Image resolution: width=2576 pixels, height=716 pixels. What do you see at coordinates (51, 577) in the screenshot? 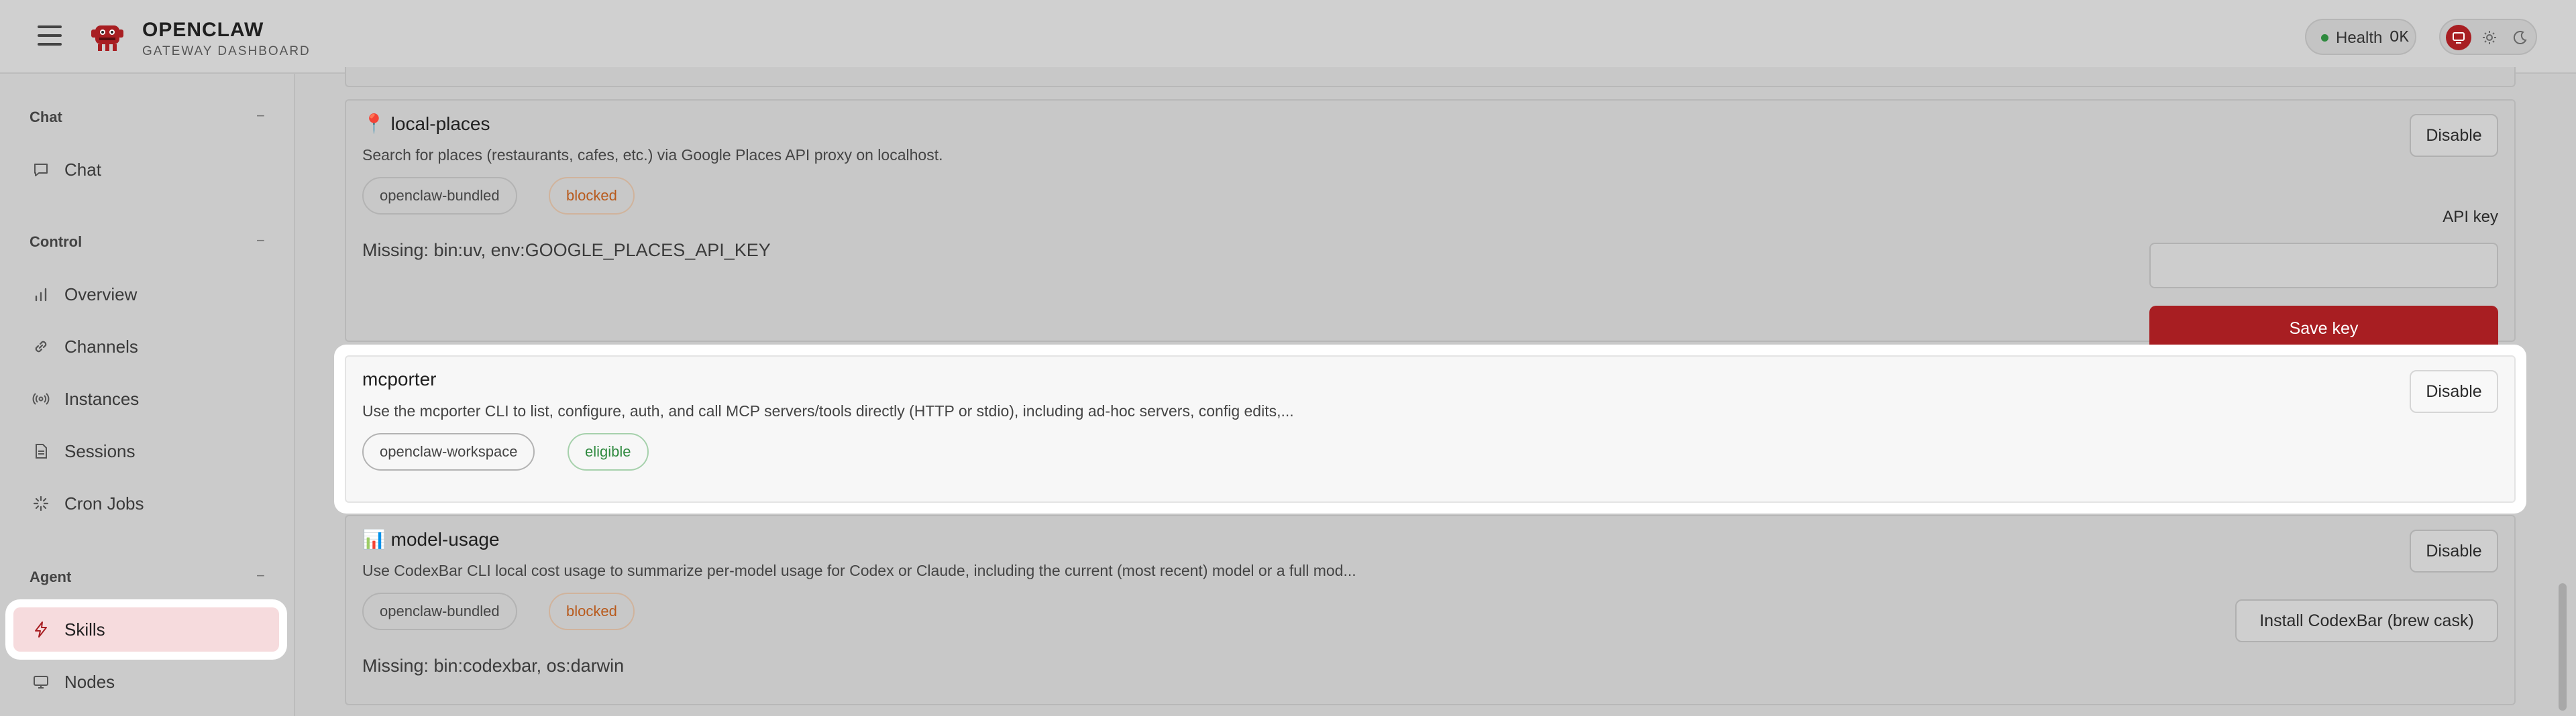
I see `group-title-agent: Agent` at bounding box center [51, 577].